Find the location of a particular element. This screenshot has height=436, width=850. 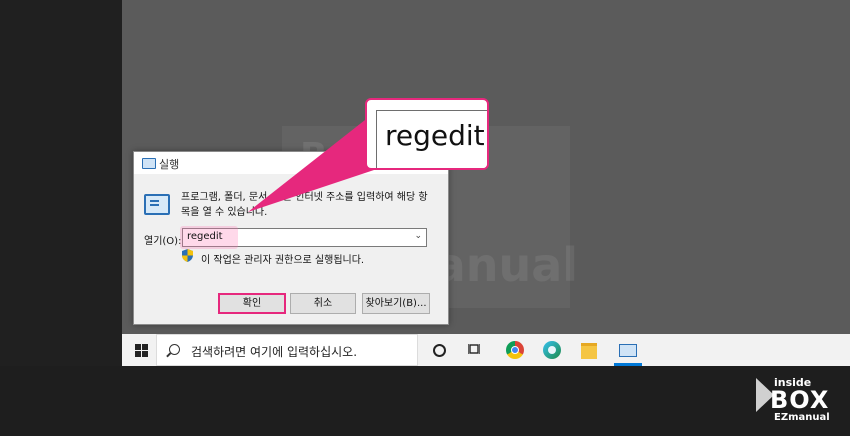

edge-icon is located at coordinates (552, 350).